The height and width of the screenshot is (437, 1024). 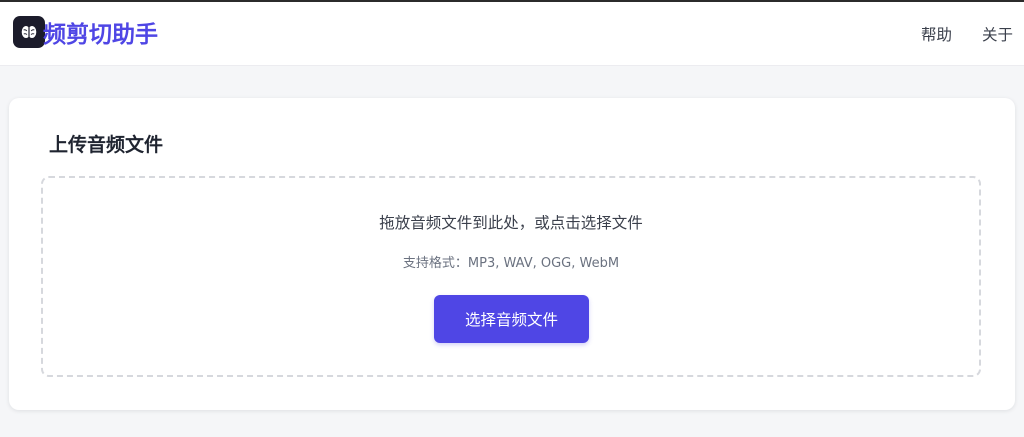 What do you see at coordinates (29, 32) in the screenshot?
I see `brain-icon` at bounding box center [29, 32].